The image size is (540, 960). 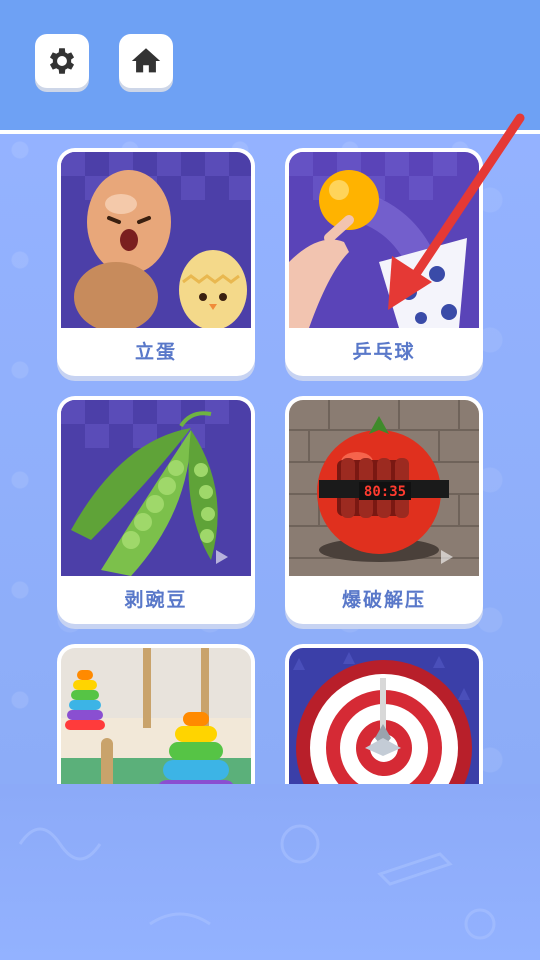 I want to click on home-icon, so click(x=146, y=60).